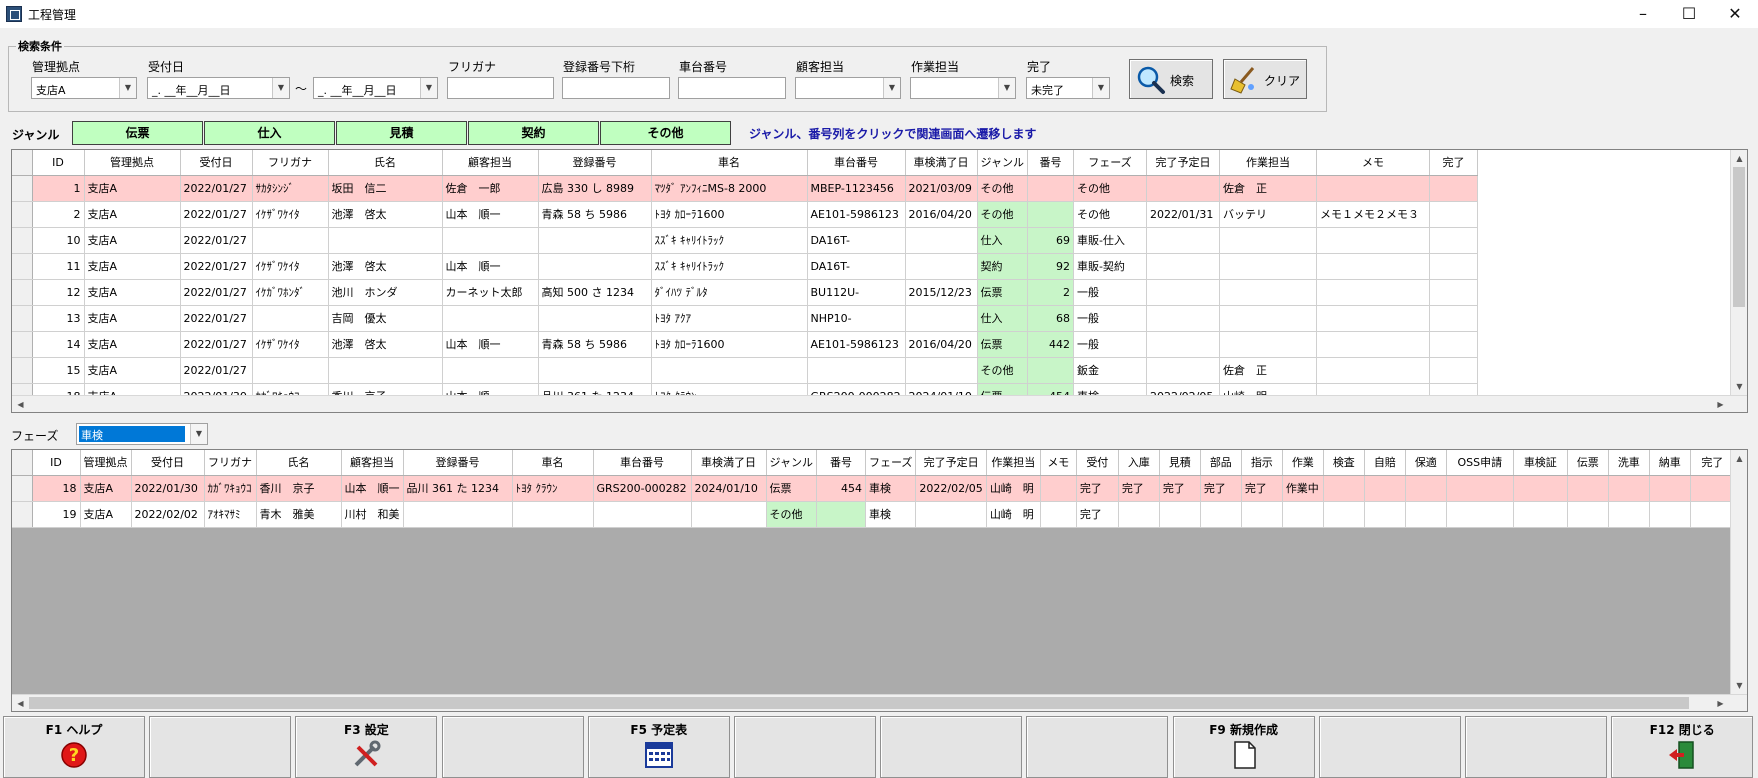 The image size is (1758, 778). I want to click on table-cell: 鈑金, so click(1110, 370).